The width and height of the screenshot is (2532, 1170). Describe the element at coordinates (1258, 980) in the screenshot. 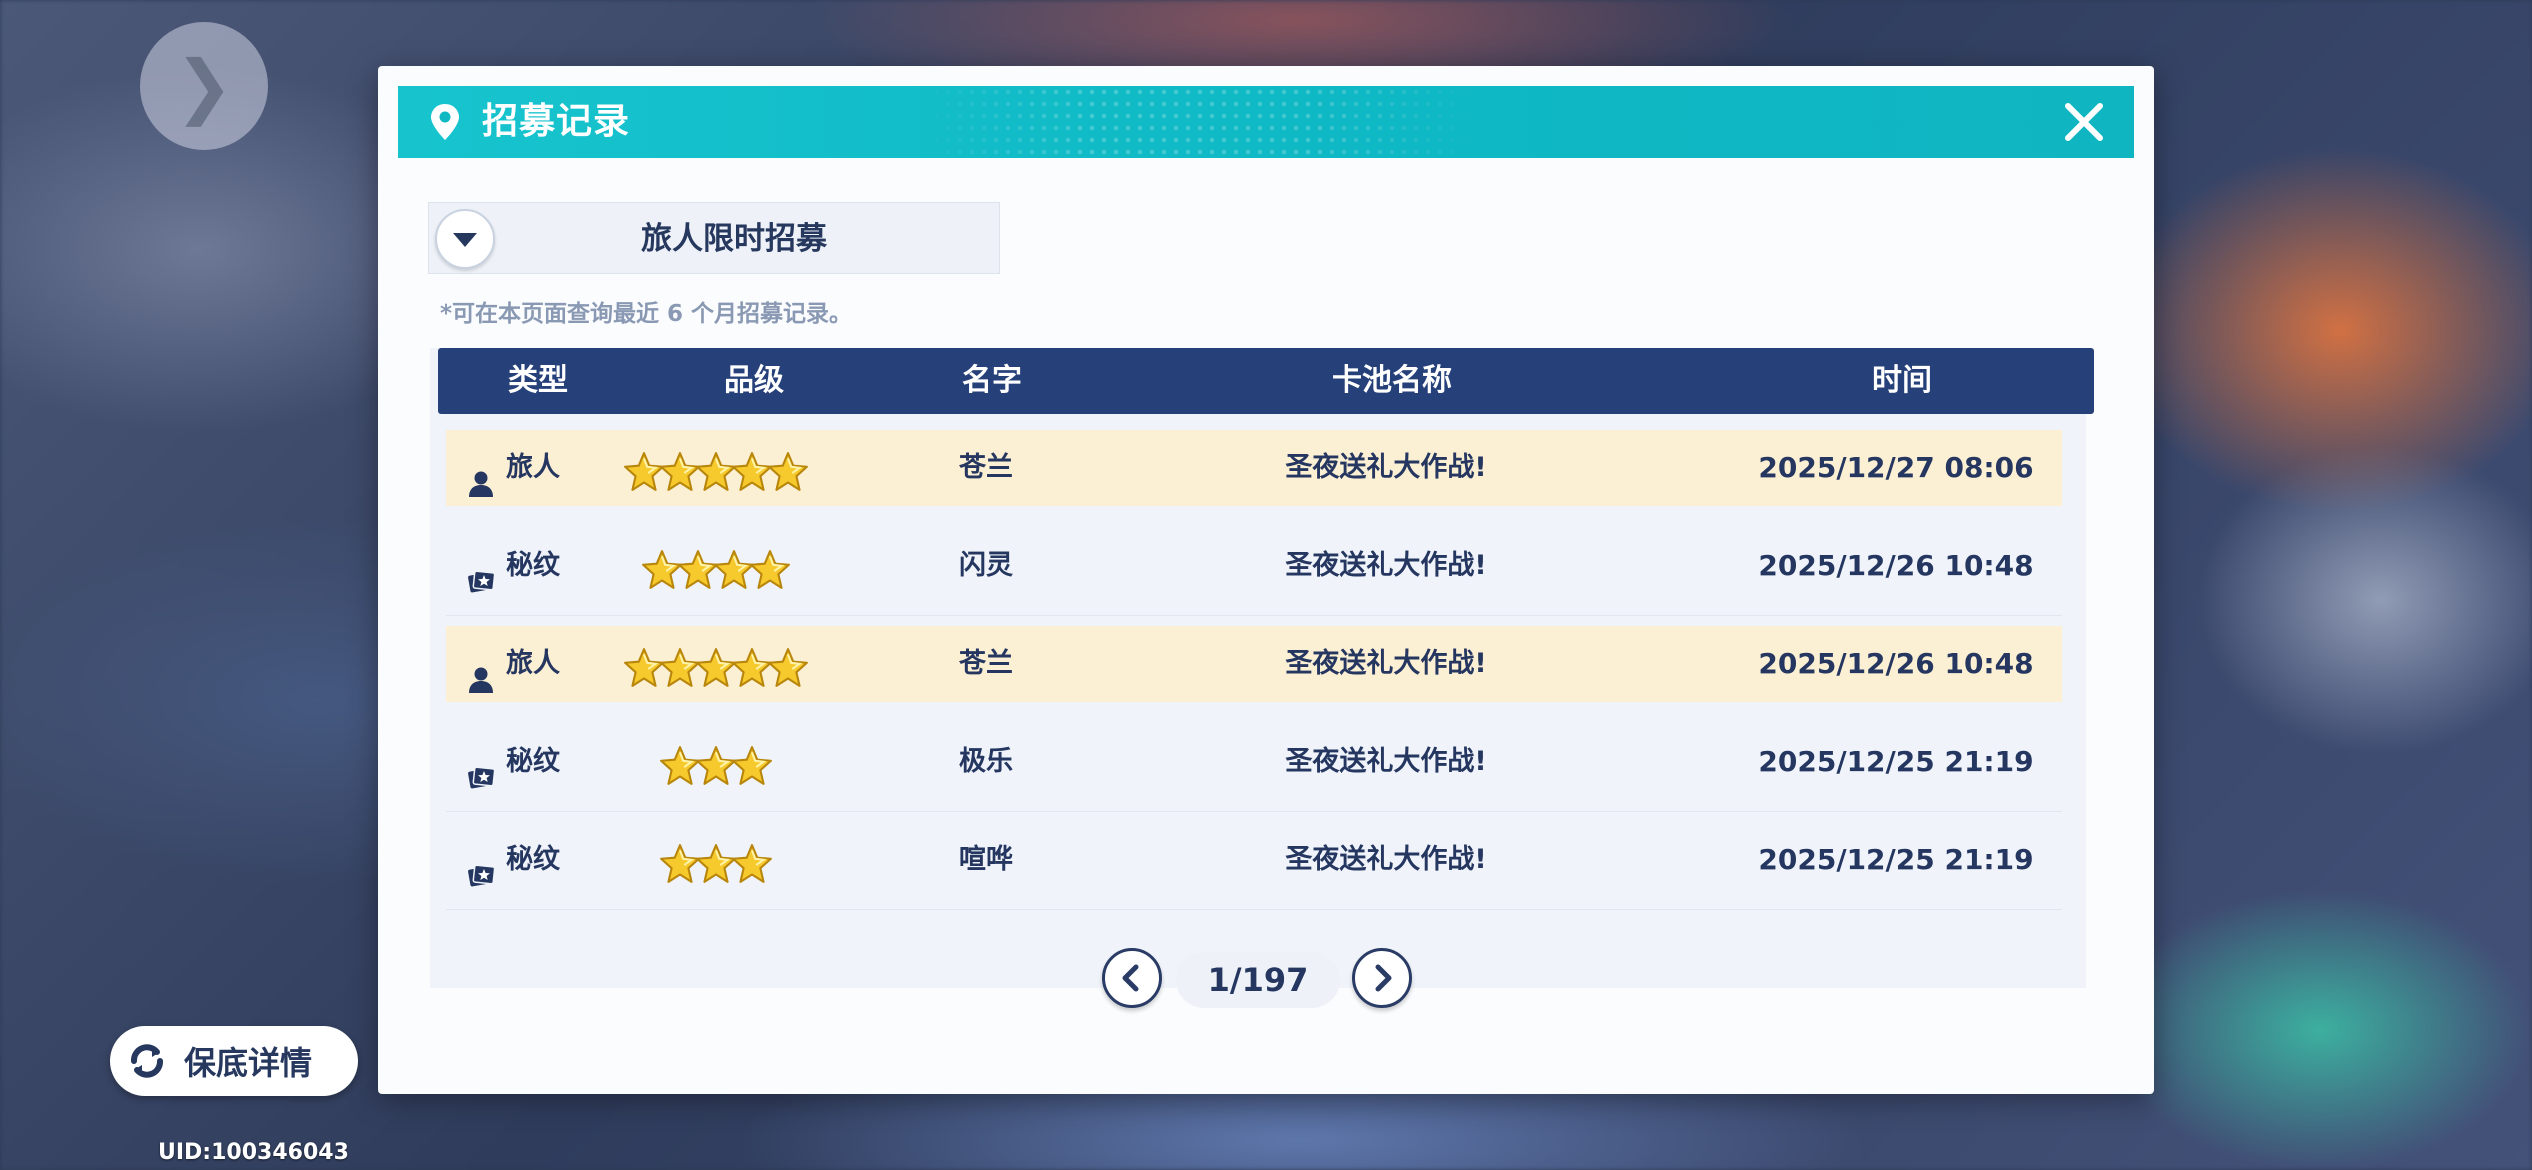

I see `page-indicator: 1/197` at that location.